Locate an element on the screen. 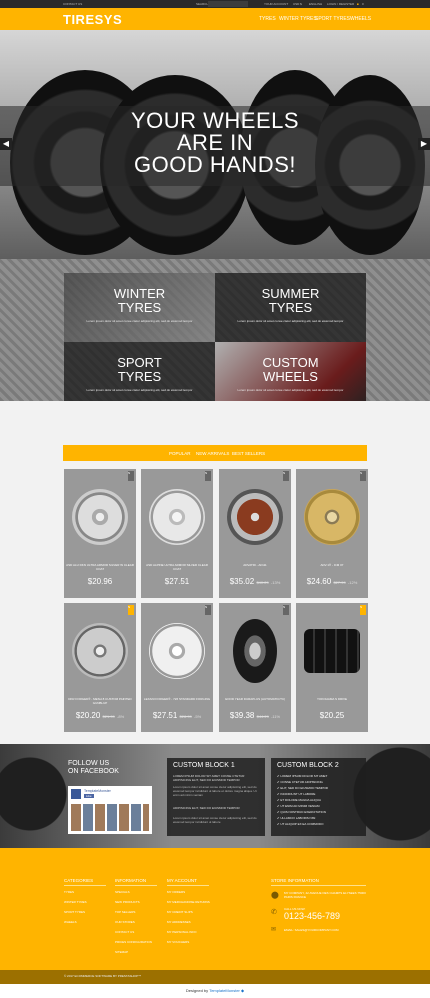 This screenshot has width=430, height=998. your-account-link: YOUR ACCOUNT is located at coordinates (276, 4).